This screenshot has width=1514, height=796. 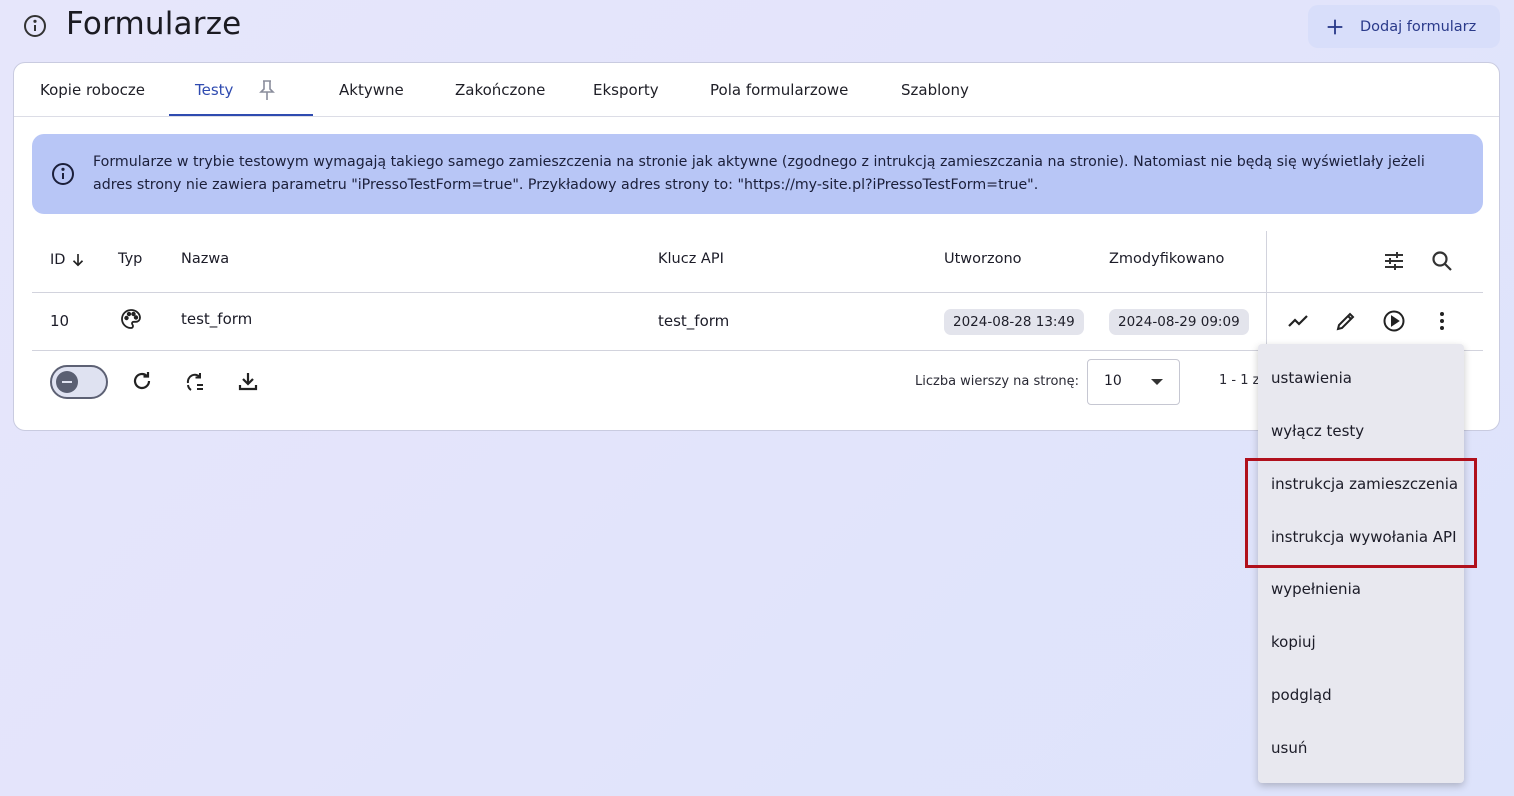 What do you see at coordinates (92, 90) in the screenshot?
I see `tab-drafts: Kopie robocze` at bounding box center [92, 90].